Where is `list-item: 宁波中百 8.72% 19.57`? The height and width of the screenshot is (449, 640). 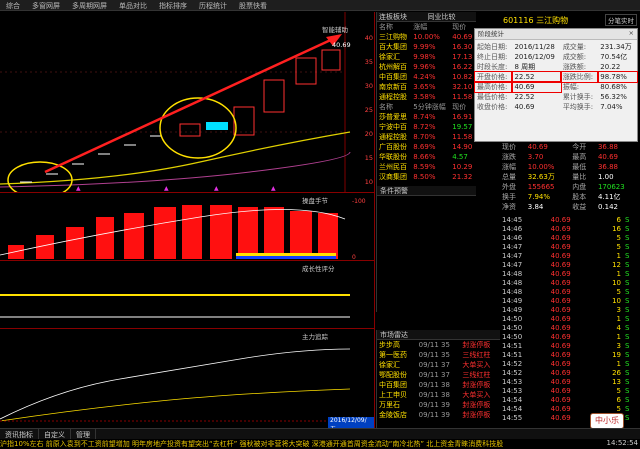
list-item: 宁波中百 8.72% 19.57 is located at coordinates (426, 127).